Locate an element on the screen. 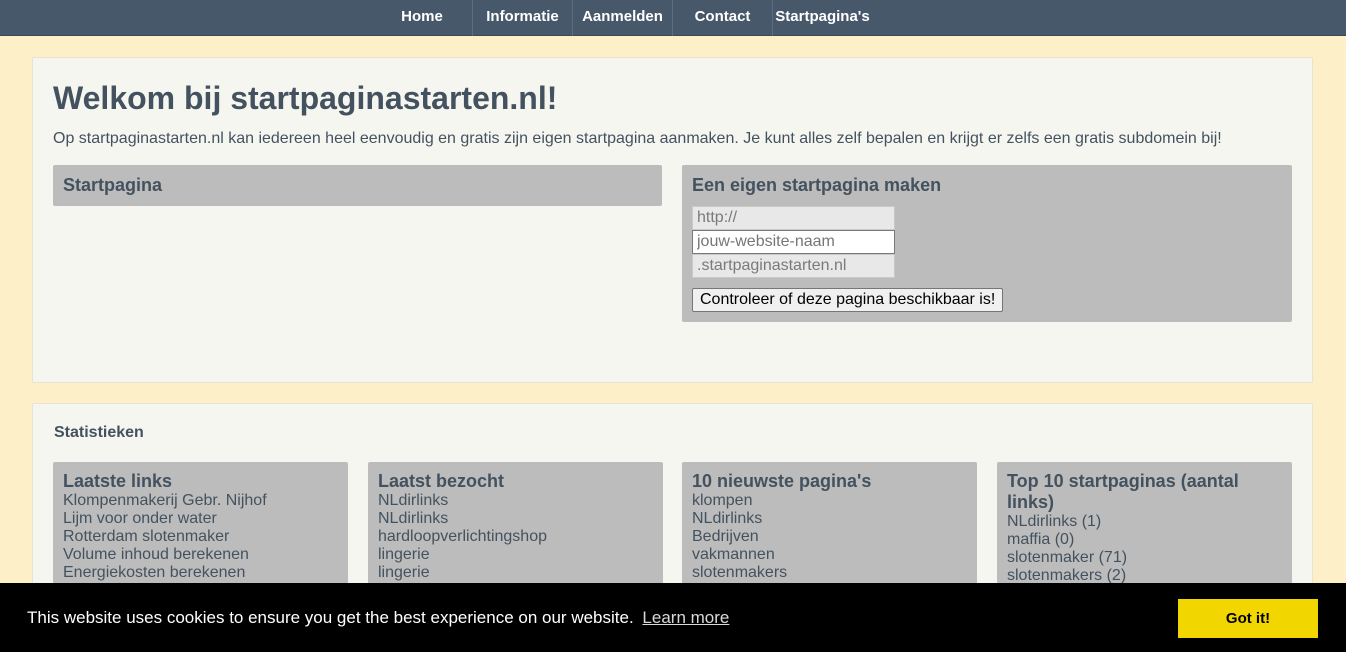 The height and width of the screenshot is (652, 1346). list-item: Volume inhoud berekenen is located at coordinates (200, 555).